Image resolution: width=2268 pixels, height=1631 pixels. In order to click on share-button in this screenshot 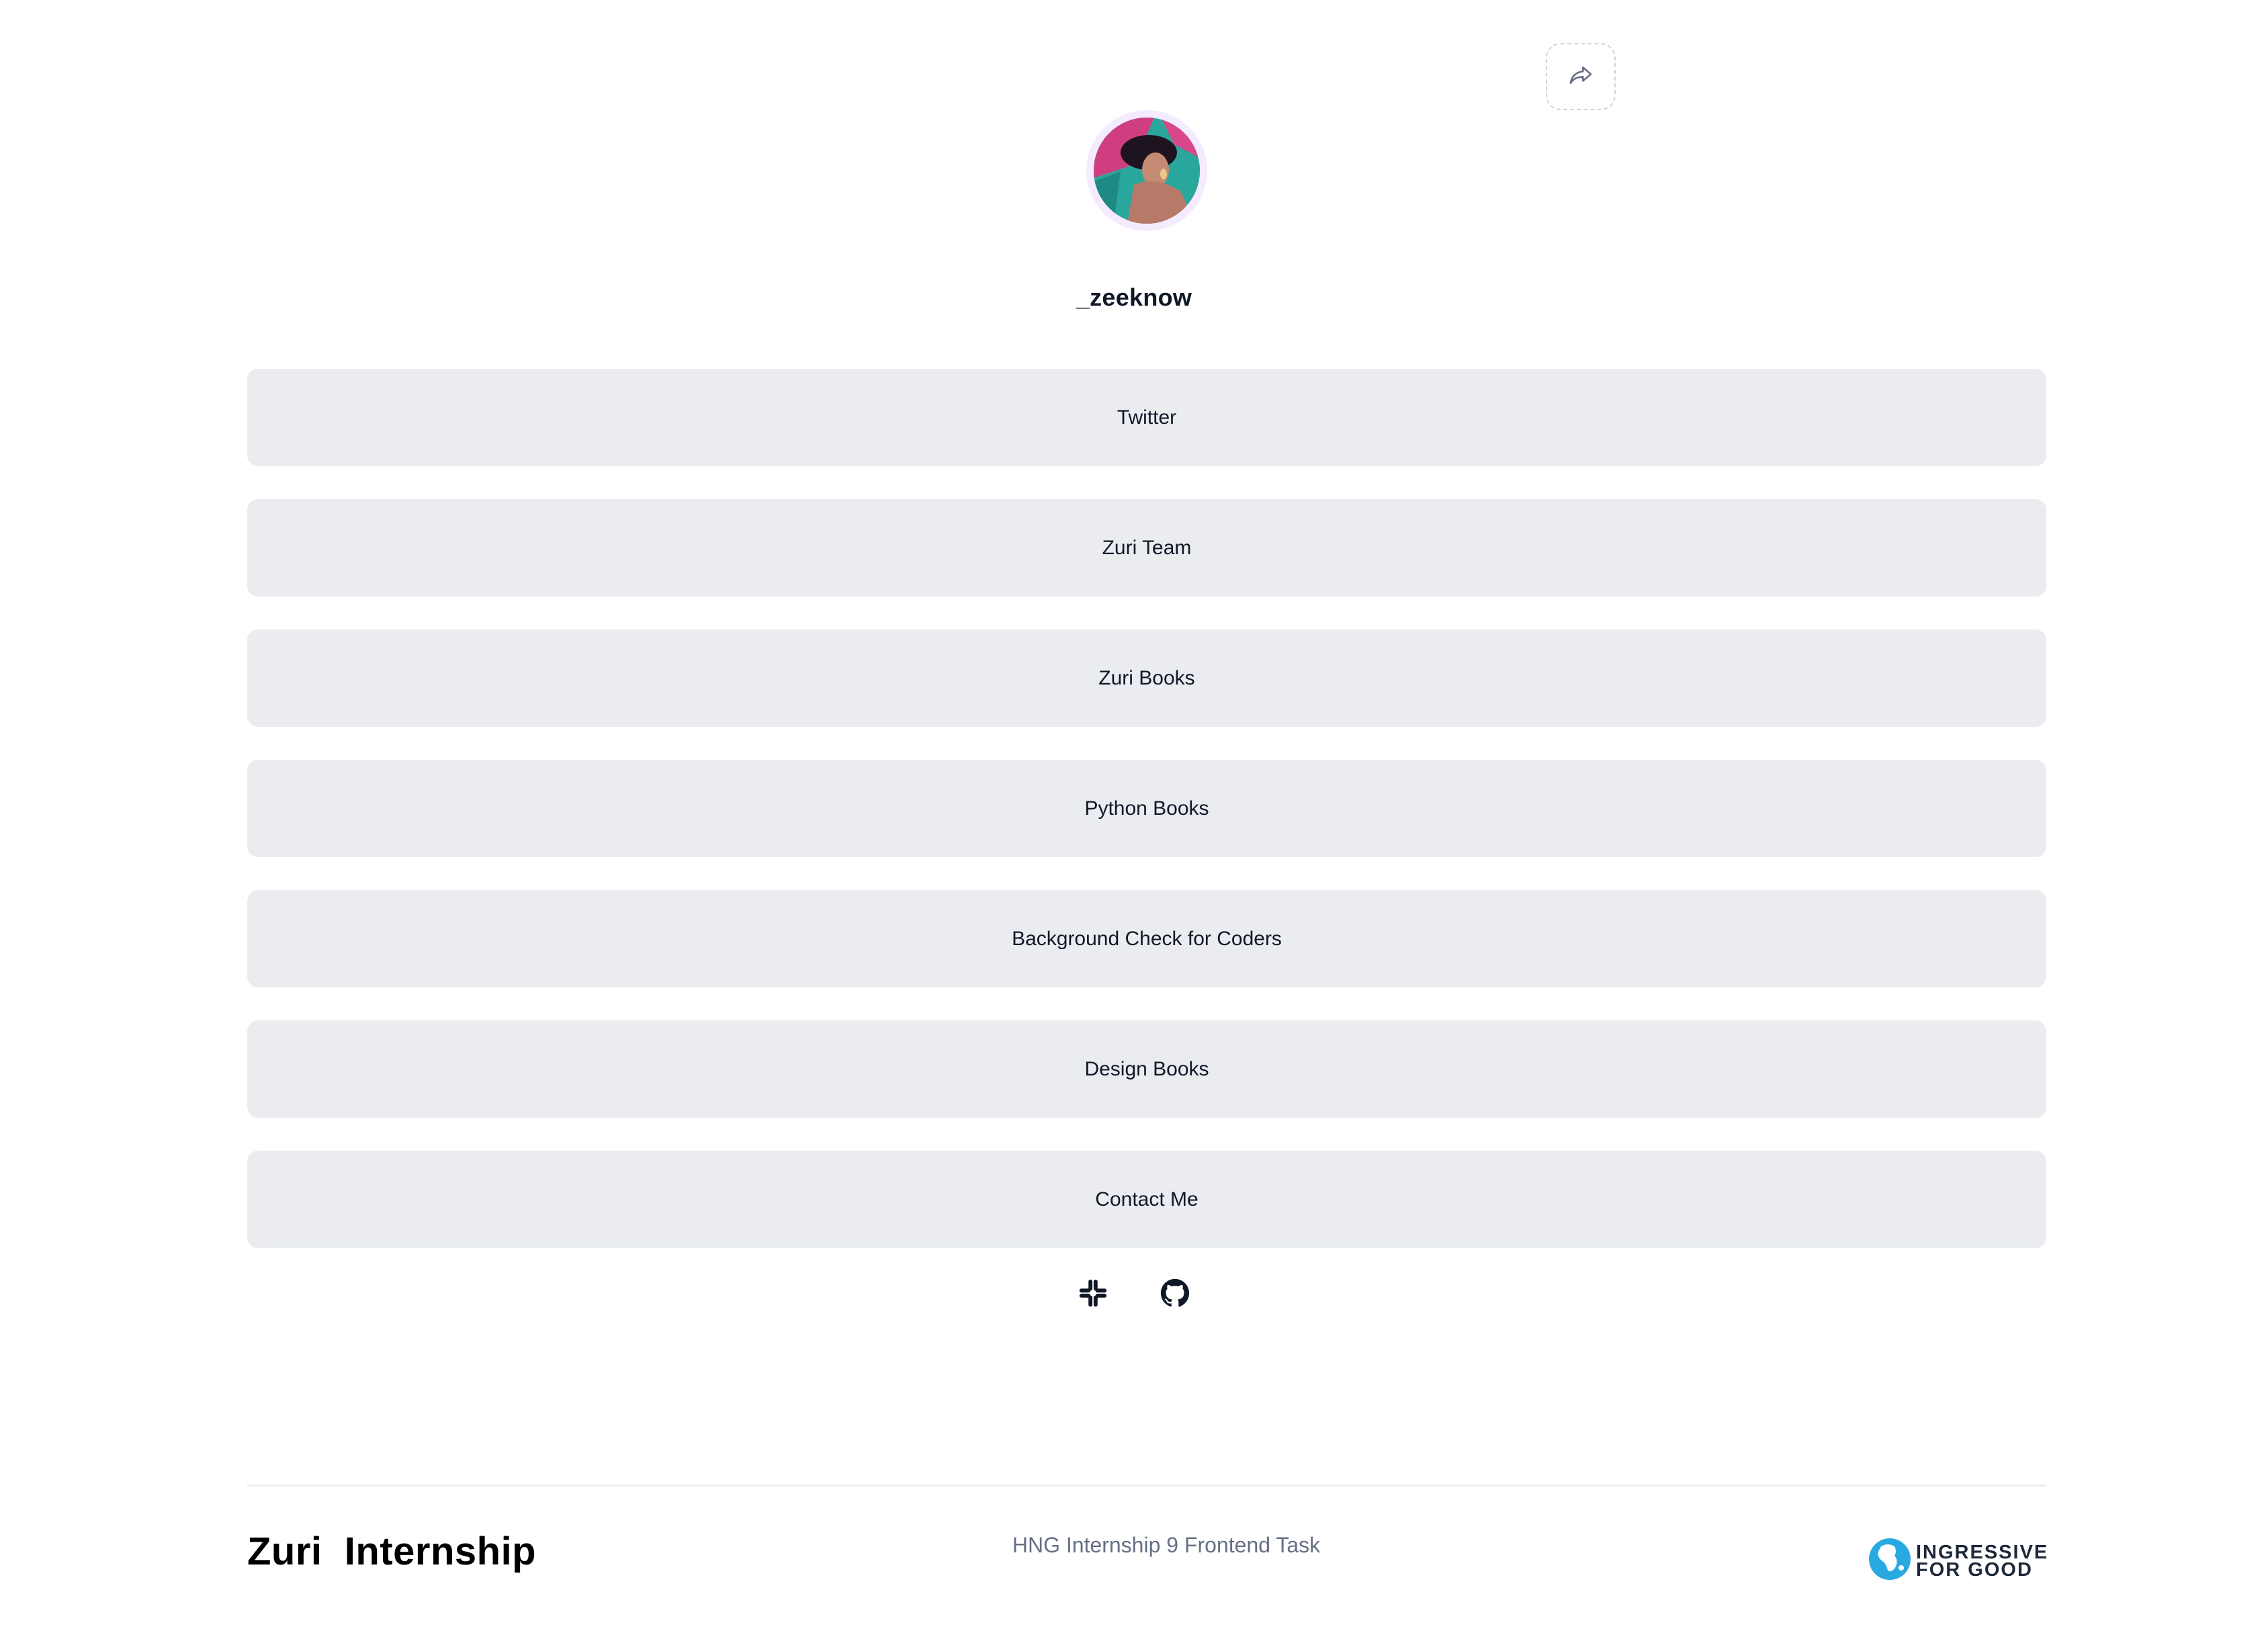, I will do `click(1581, 76)`.